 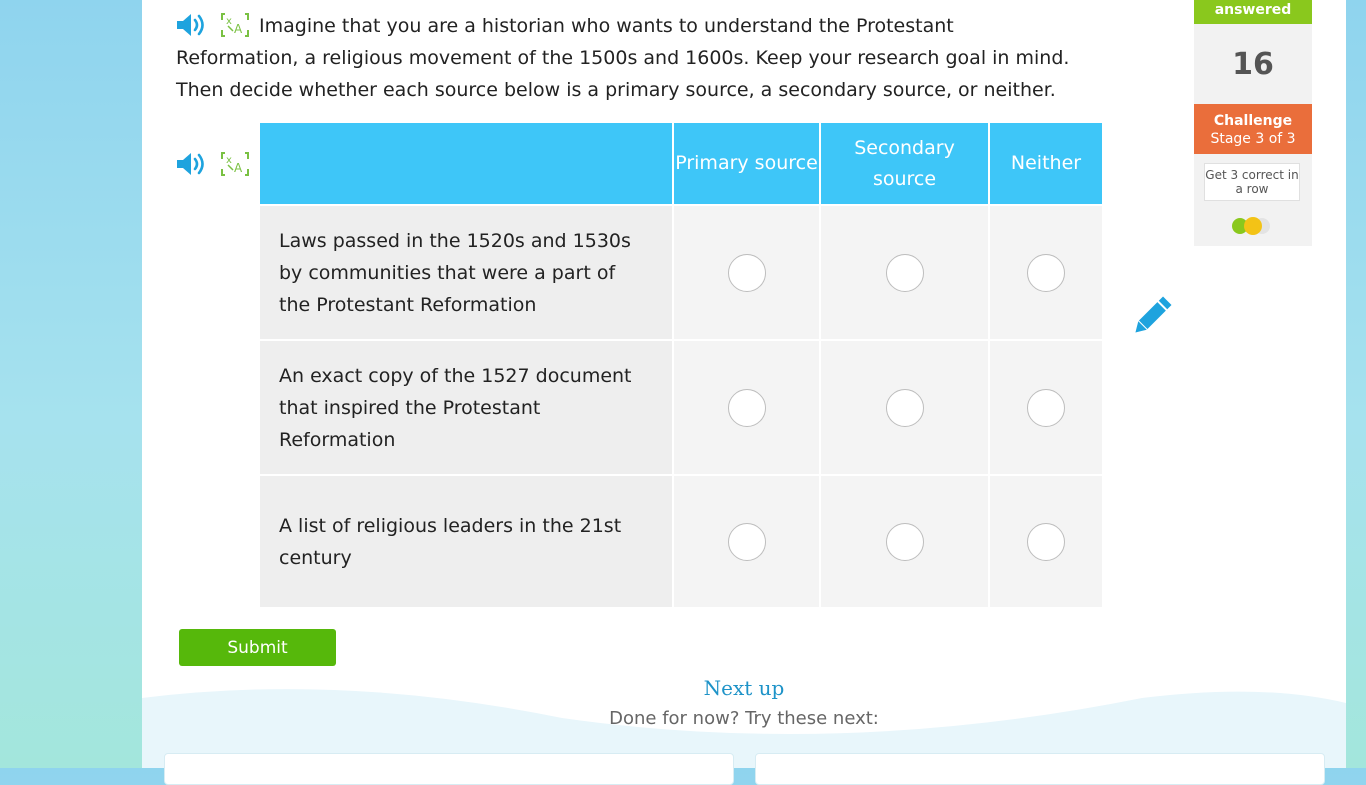 What do you see at coordinates (1252, 182) in the screenshot?
I see `goal-text: Get 3 correct in a row` at bounding box center [1252, 182].